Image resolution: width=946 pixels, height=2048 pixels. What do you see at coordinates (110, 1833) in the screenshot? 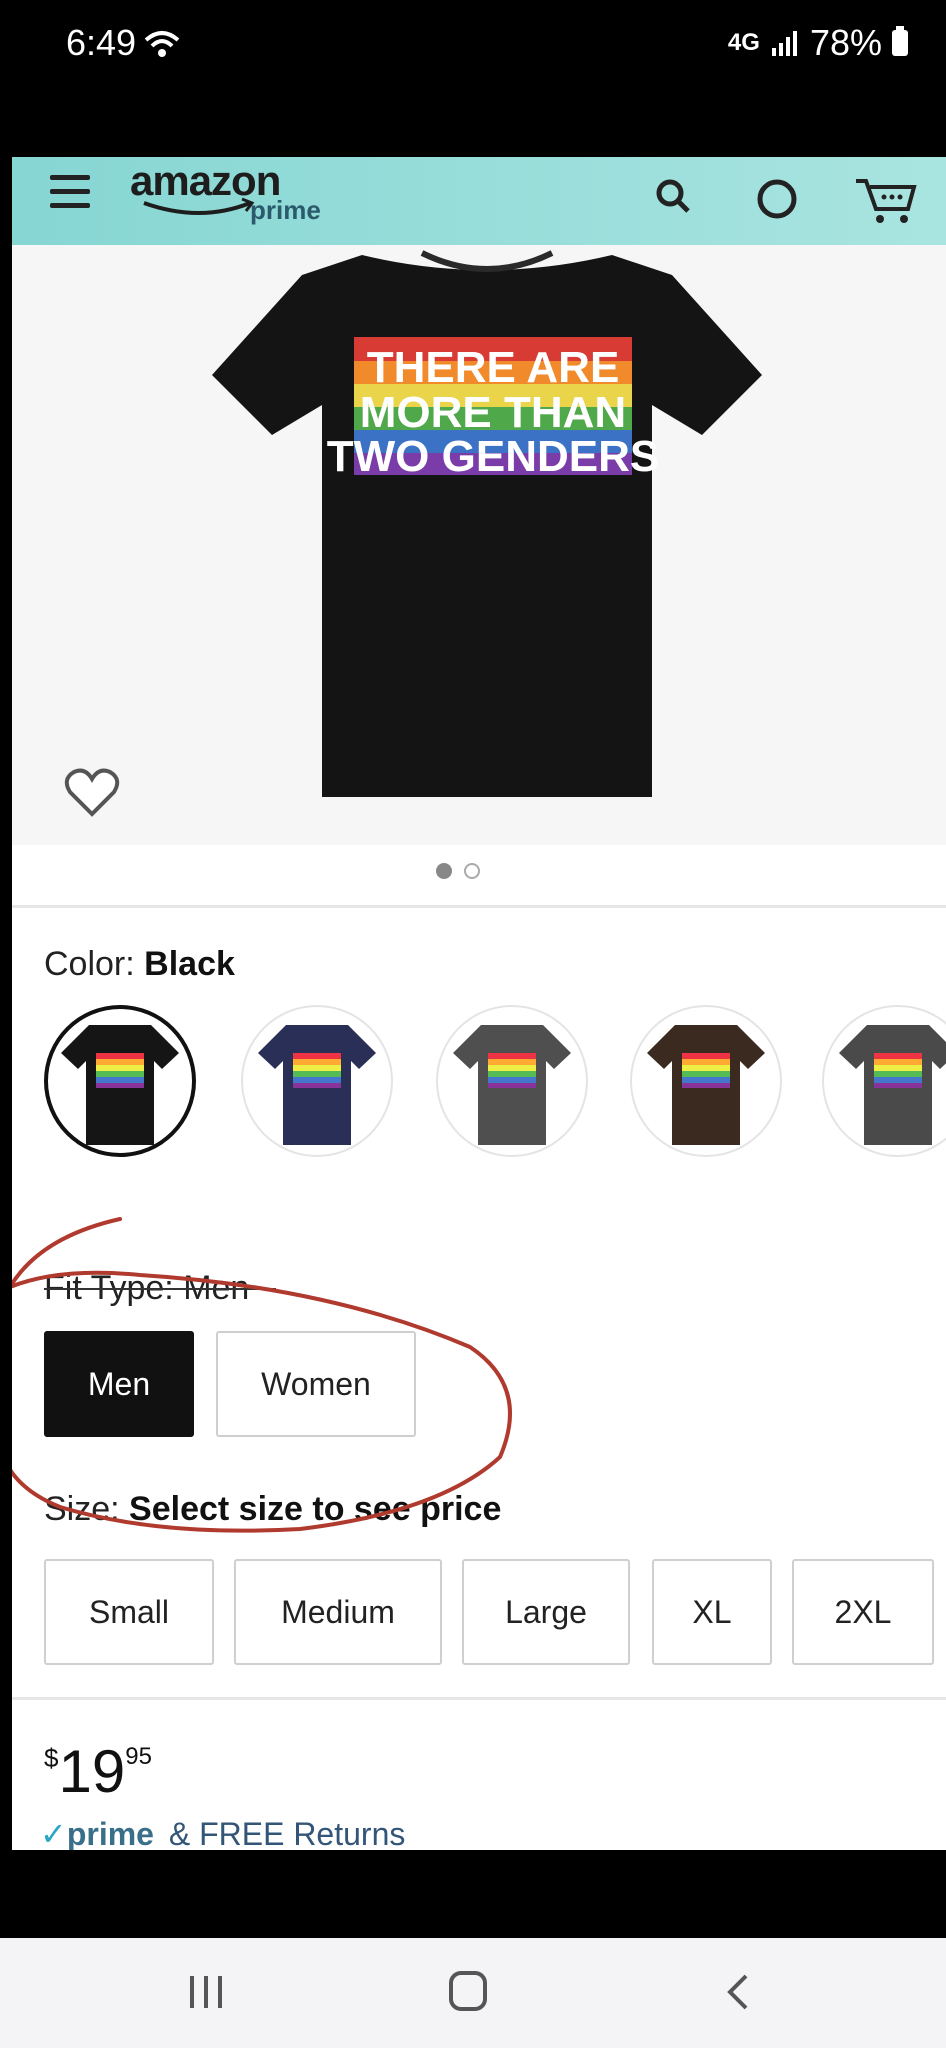
I see `prime-badge: prime` at bounding box center [110, 1833].